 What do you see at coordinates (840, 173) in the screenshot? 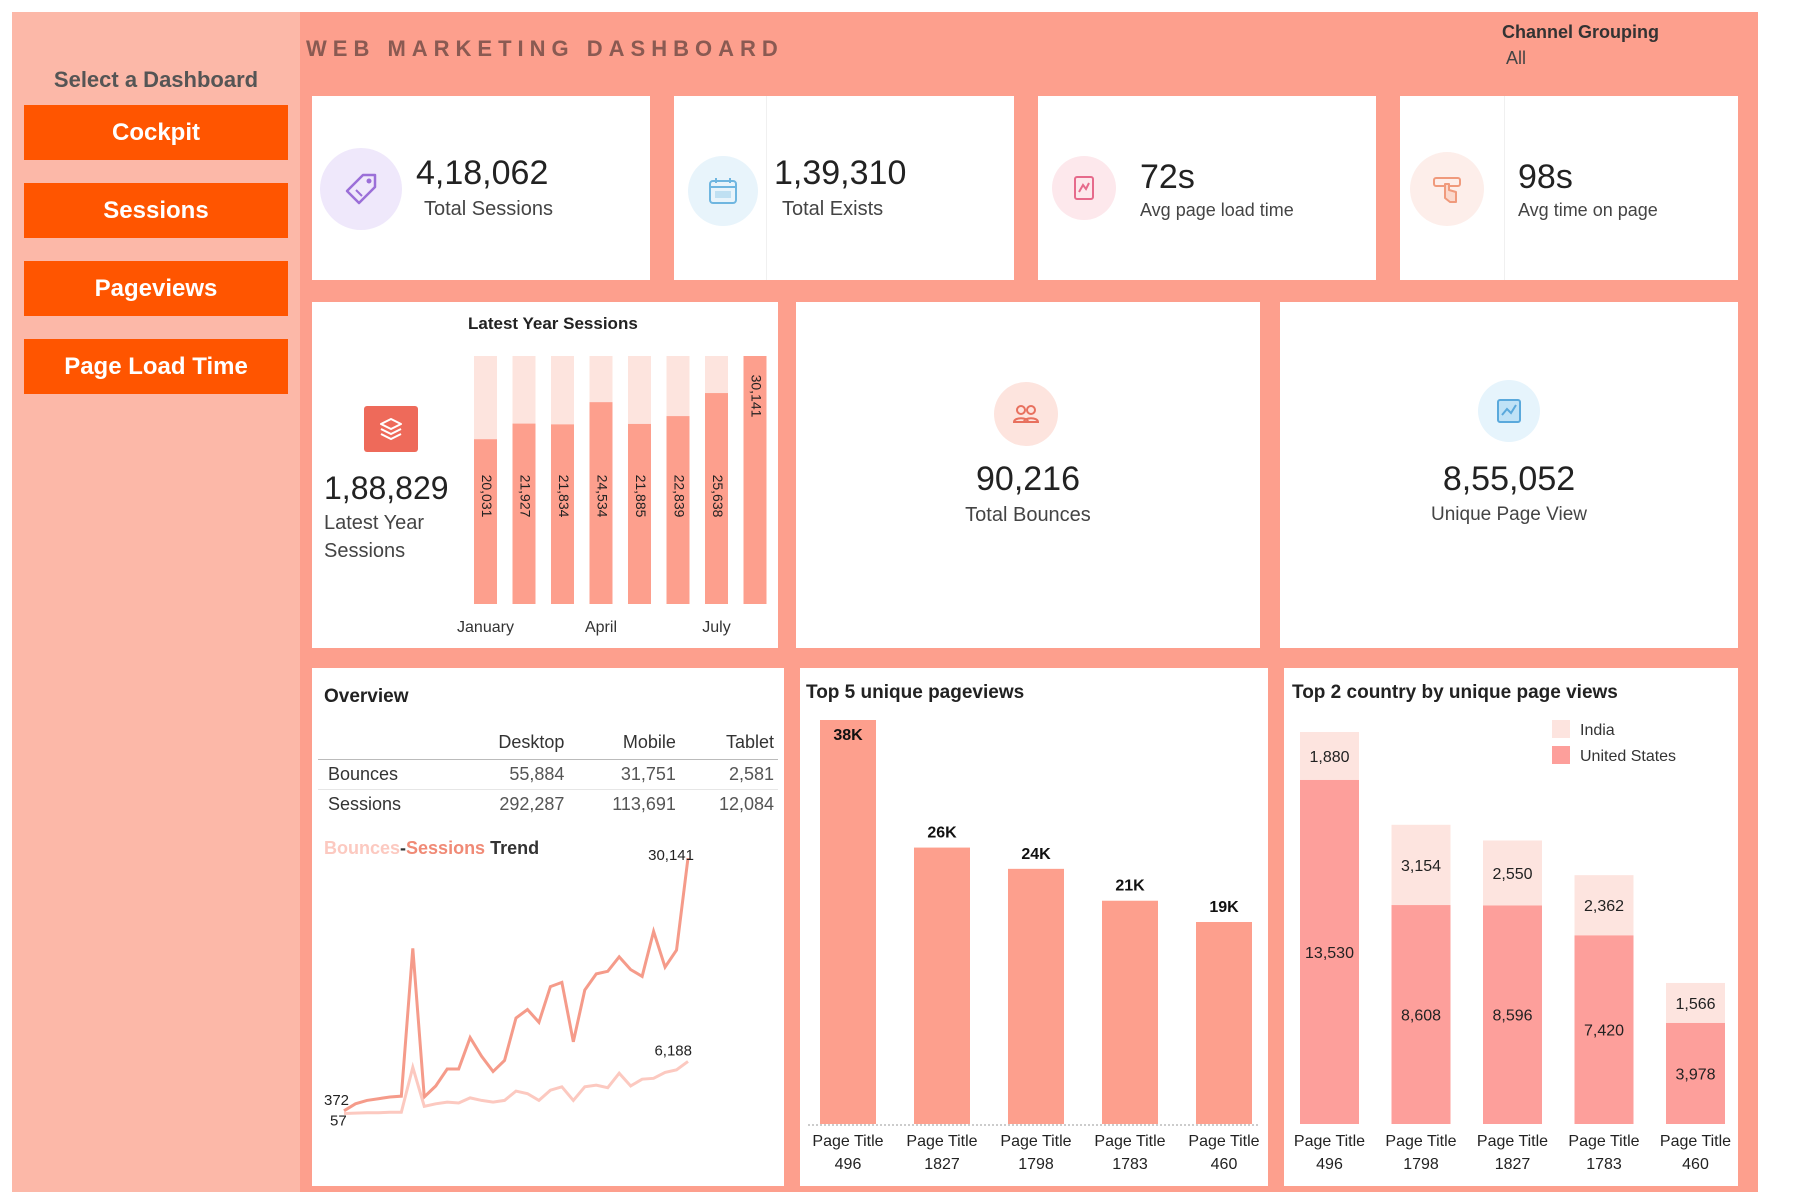
I see `kpi-value: 1,39,310` at bounding box center [840, 173].